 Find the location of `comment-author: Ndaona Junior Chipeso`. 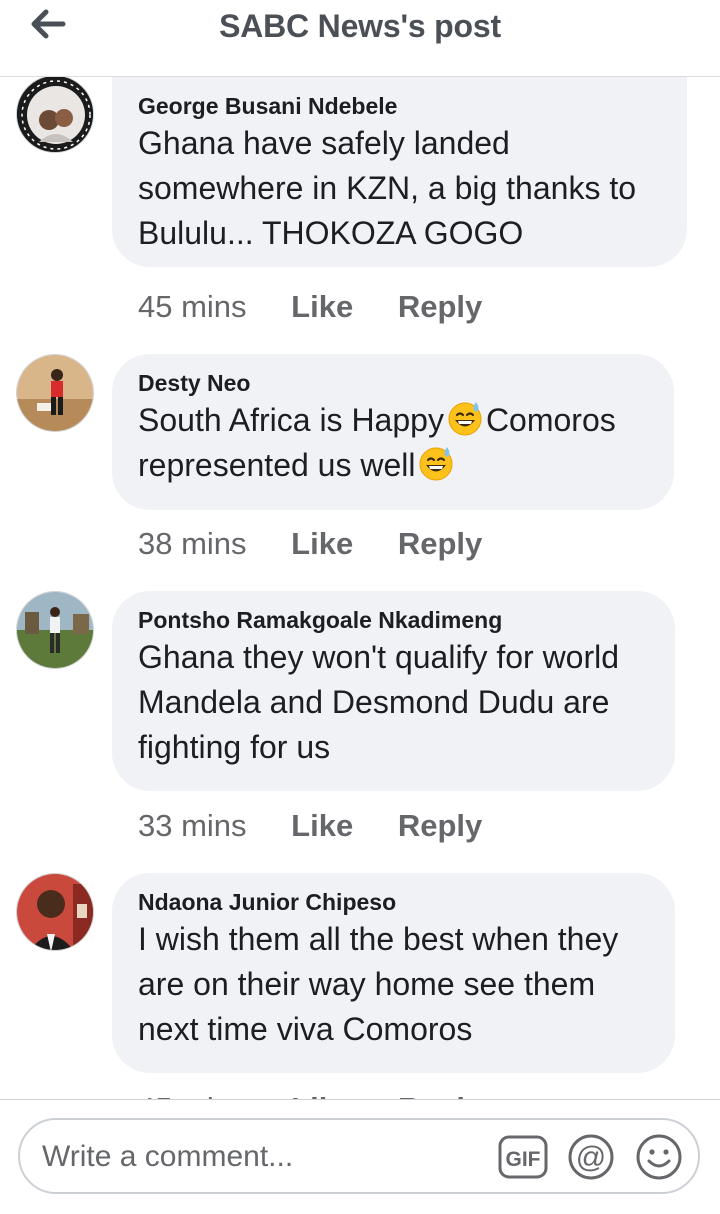

comment-author: Ndaona Junior Chipeso is located at coordinates (392, 902).